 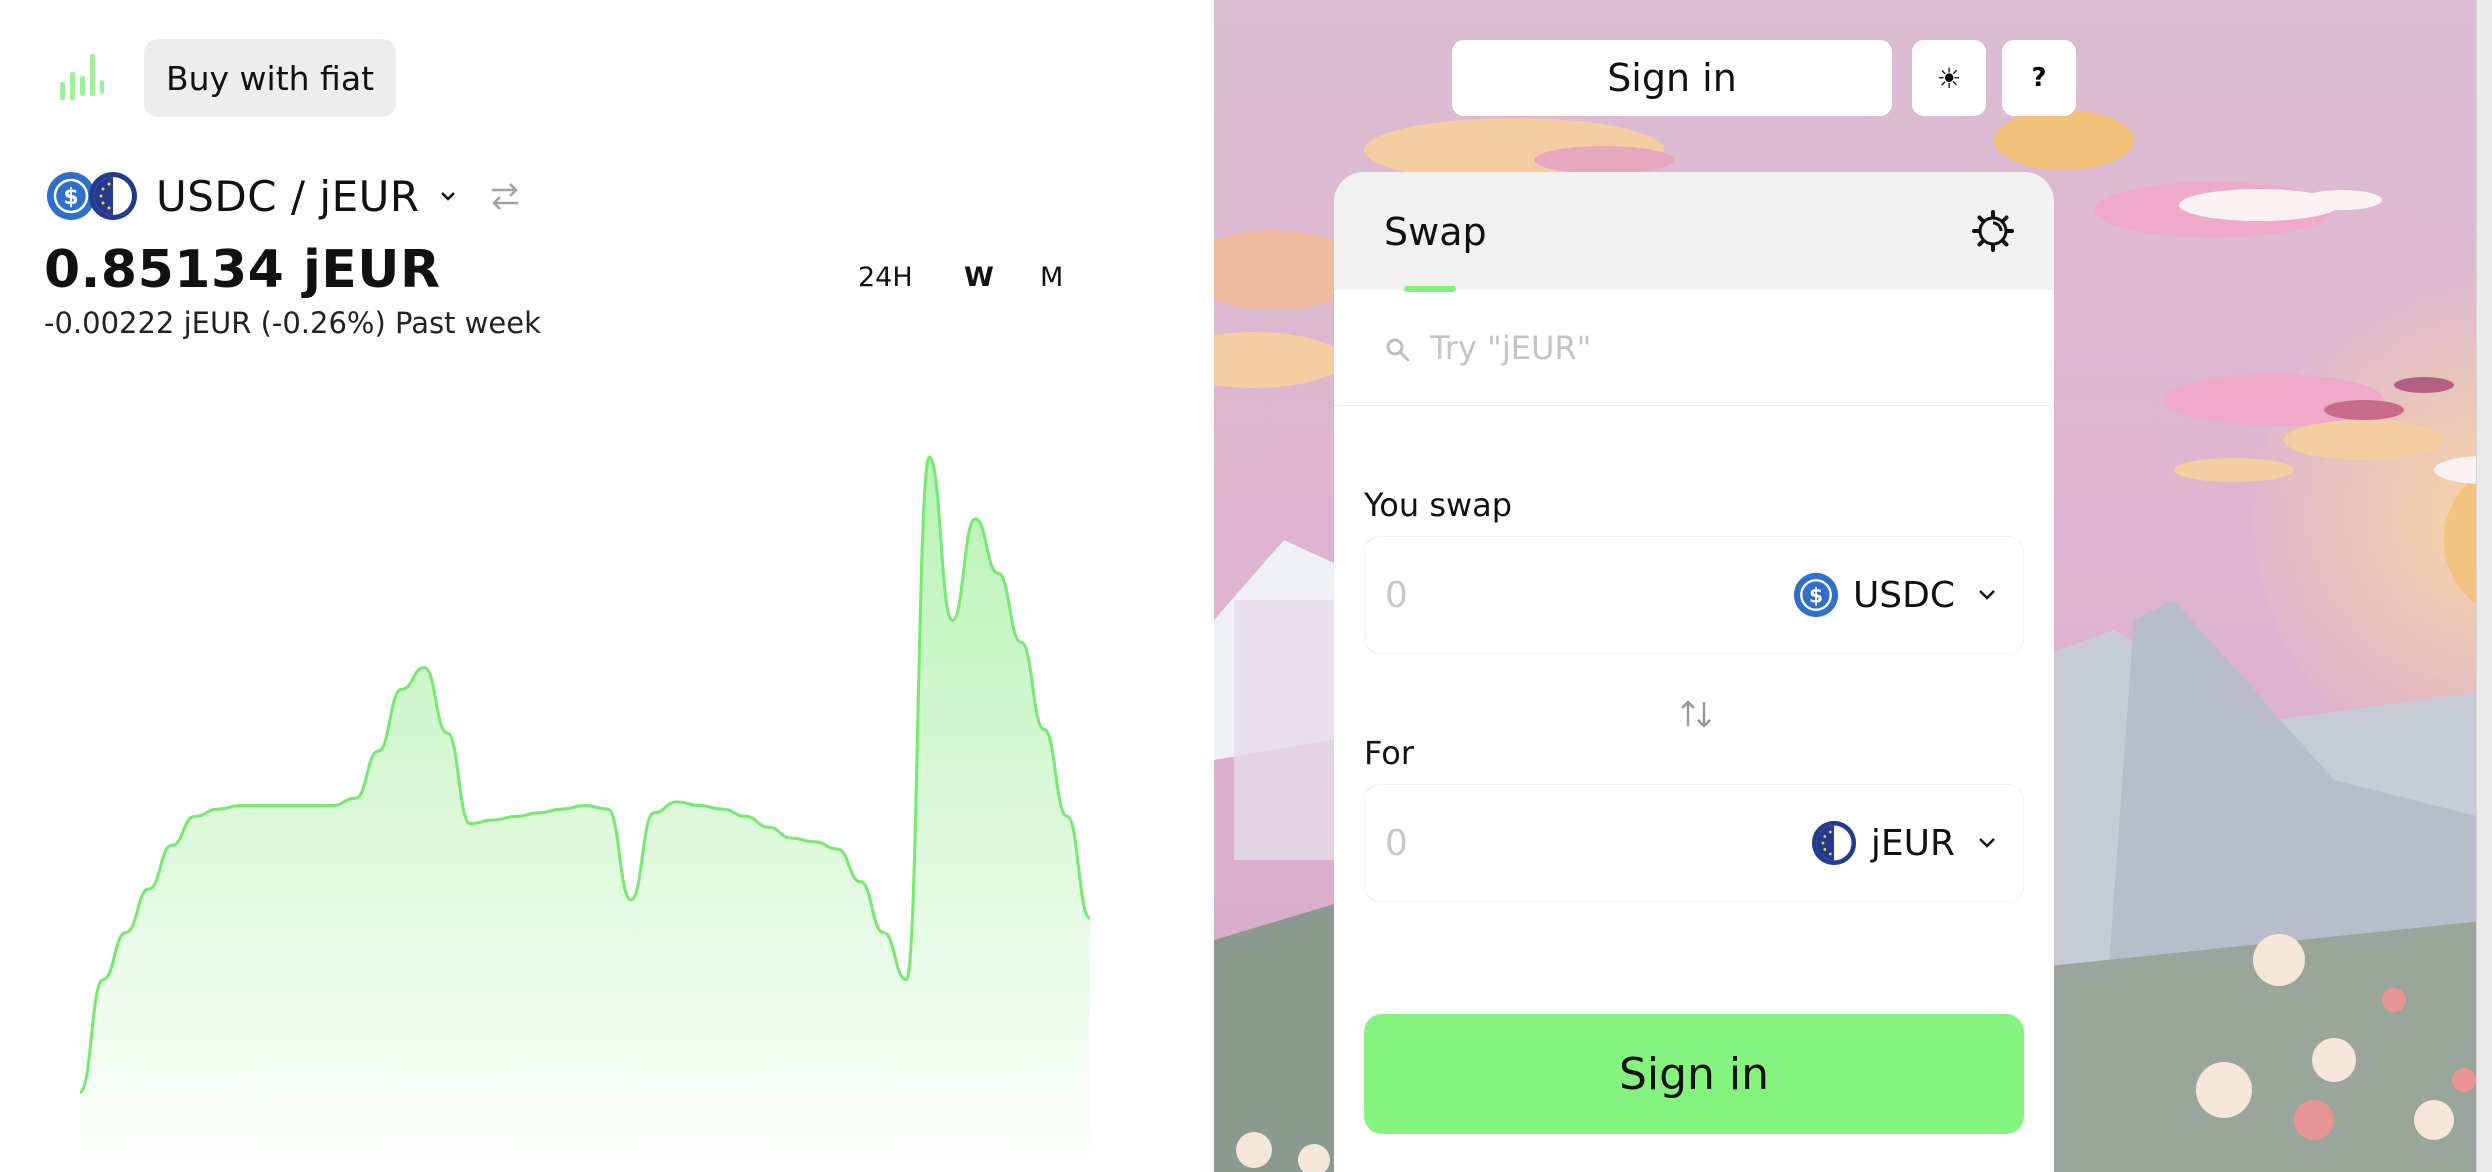 What do you see at coordinates (288, 196) in the screenshot?
I see `pair-label: USDC / jEUR` at bounding box center [288, 196].